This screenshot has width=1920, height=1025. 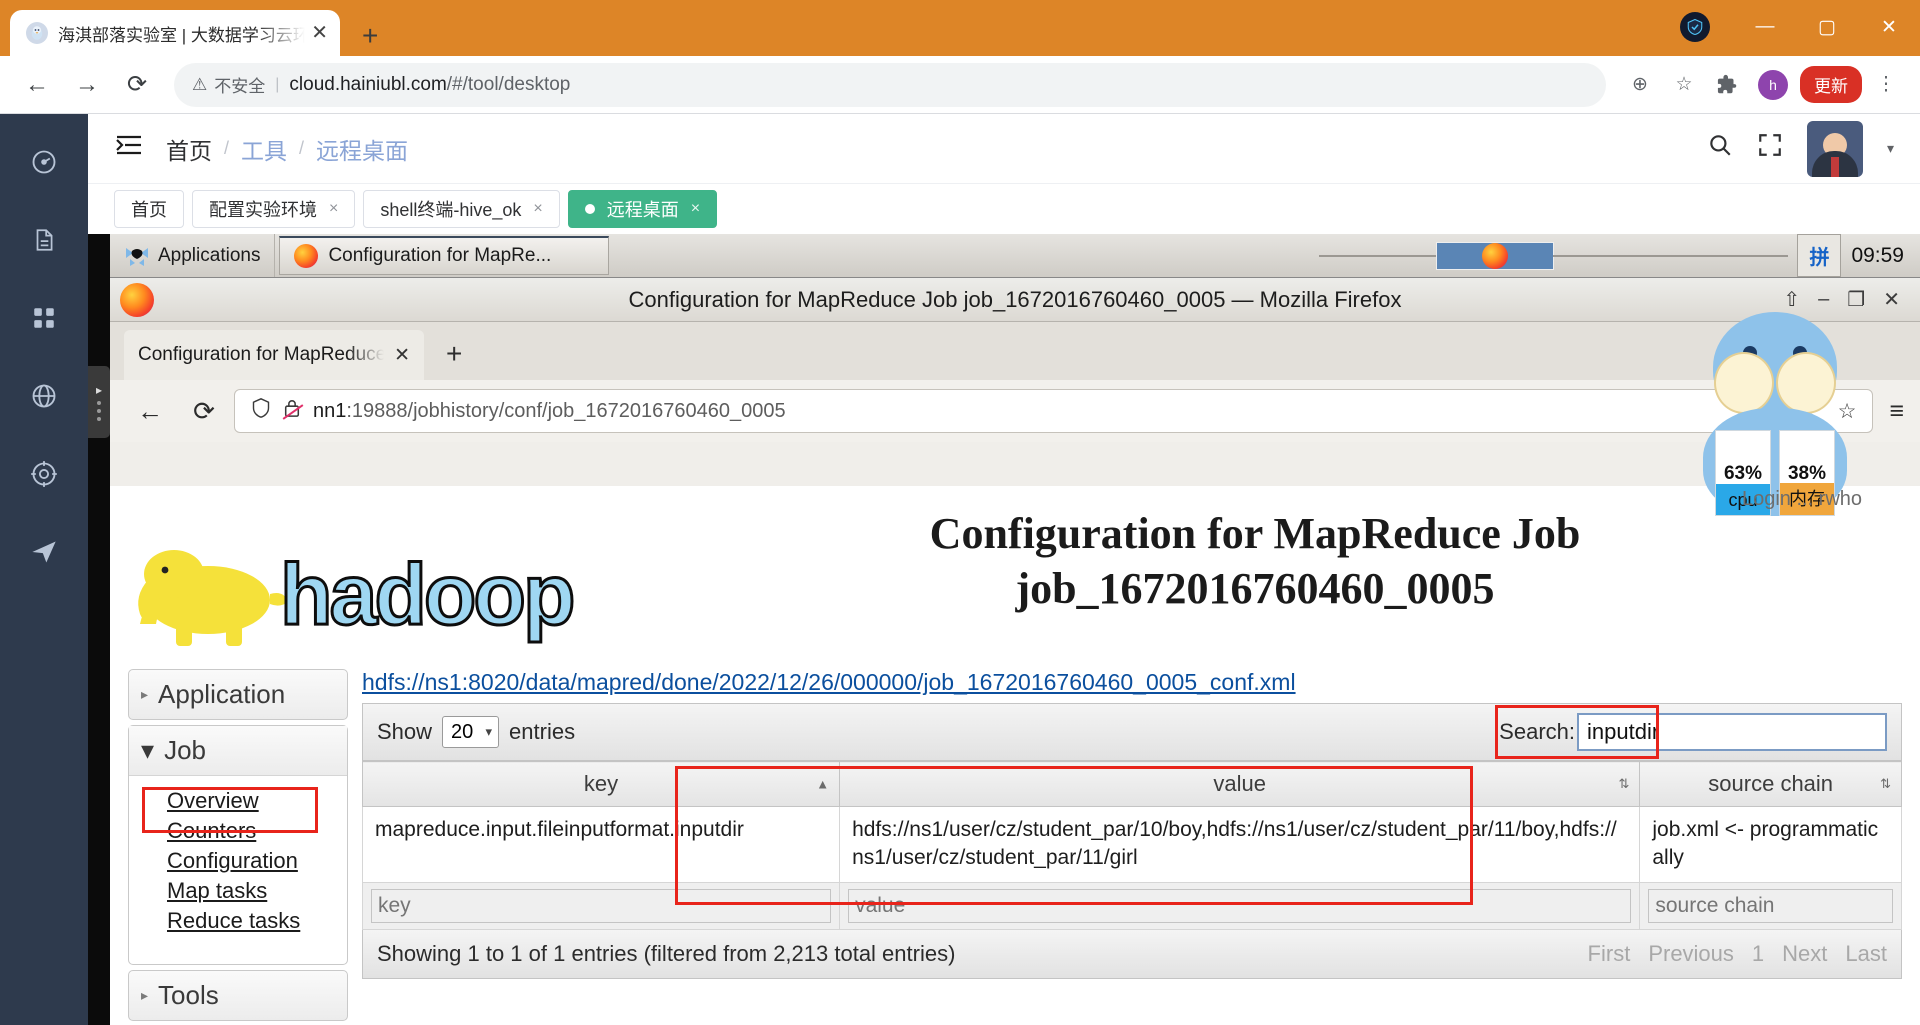 What do you see at coordinates (1695, 27) in the screenshot?
I see `profile-badge-icon` at bounding box center [1695, 27].